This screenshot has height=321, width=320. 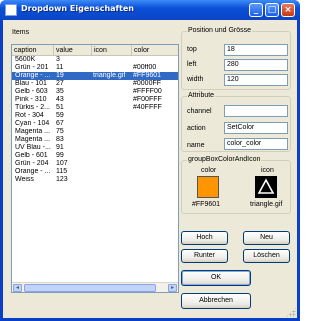 What do you see at coordinates (60, 147) in the screenshot?
I see `cell-value: 91` at bounding box center [60, 147].